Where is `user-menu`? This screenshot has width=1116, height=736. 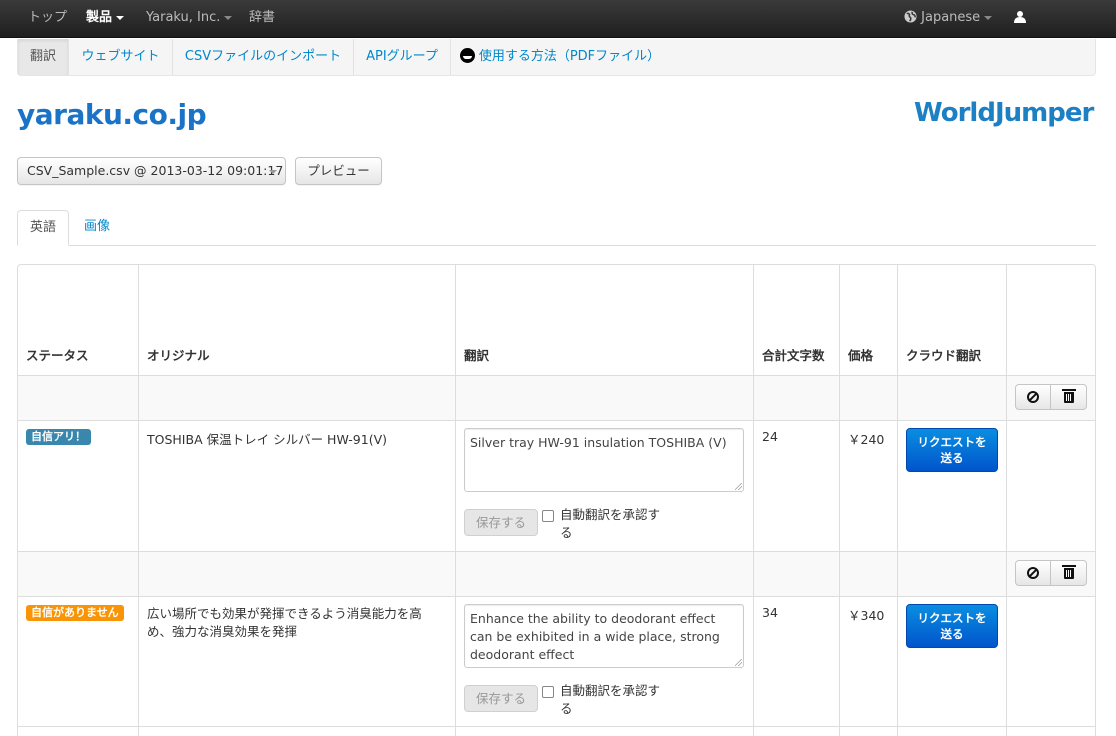
user-menu is located at coordinates (1020, 17).